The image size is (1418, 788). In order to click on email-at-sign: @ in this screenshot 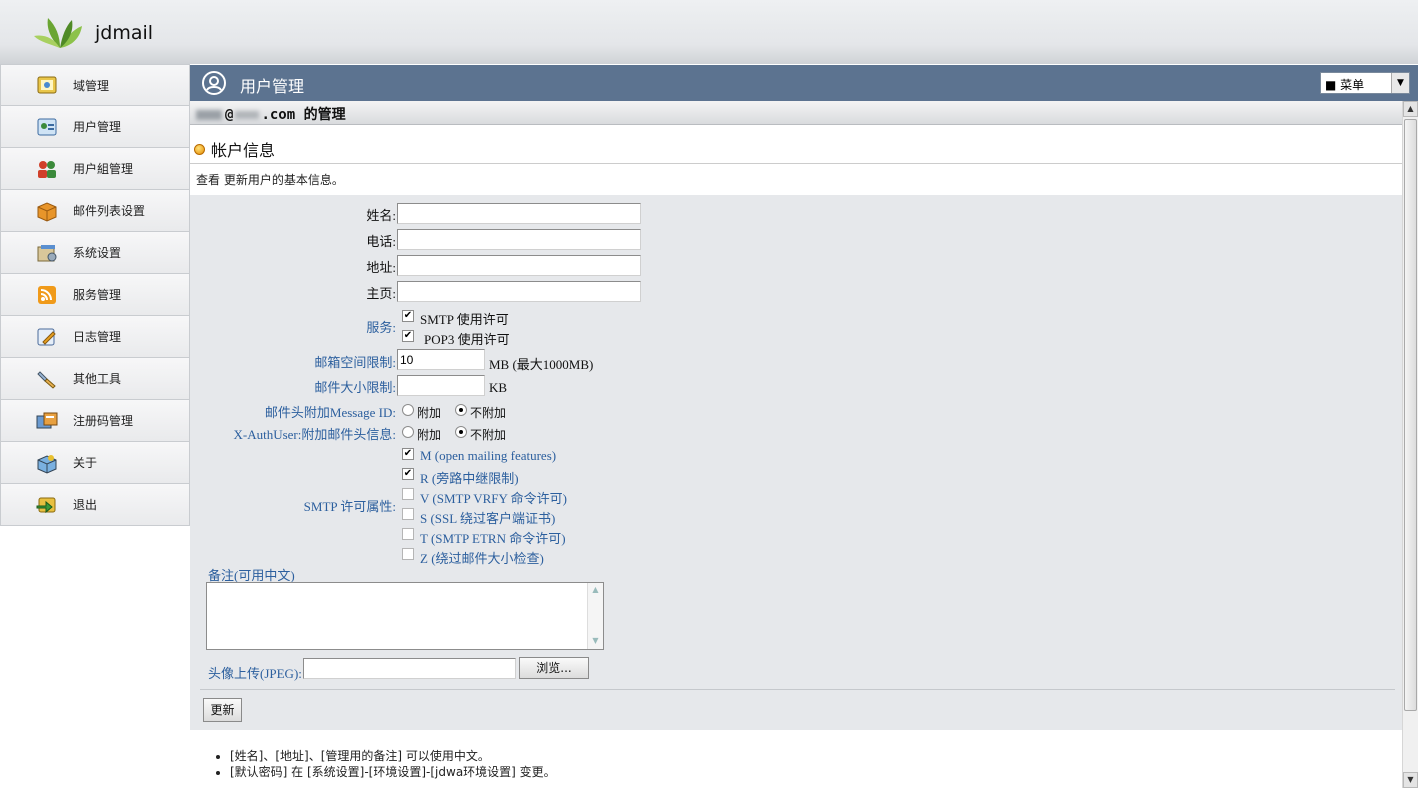, I will do `click(229, 115)`.